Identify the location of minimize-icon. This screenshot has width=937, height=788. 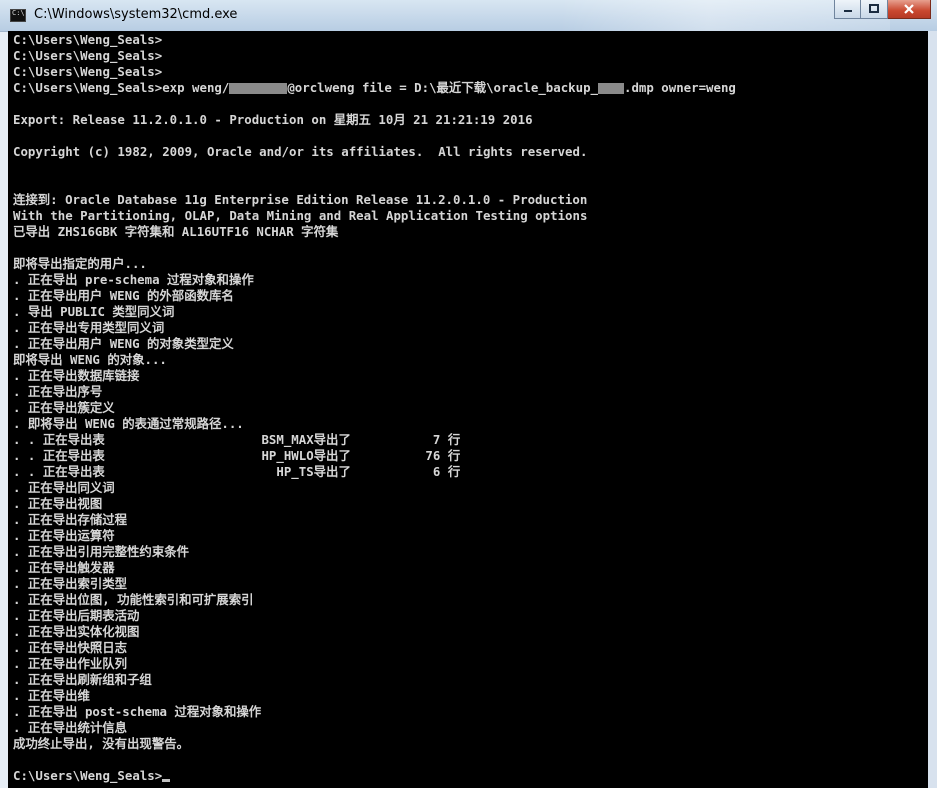
(847, 11).